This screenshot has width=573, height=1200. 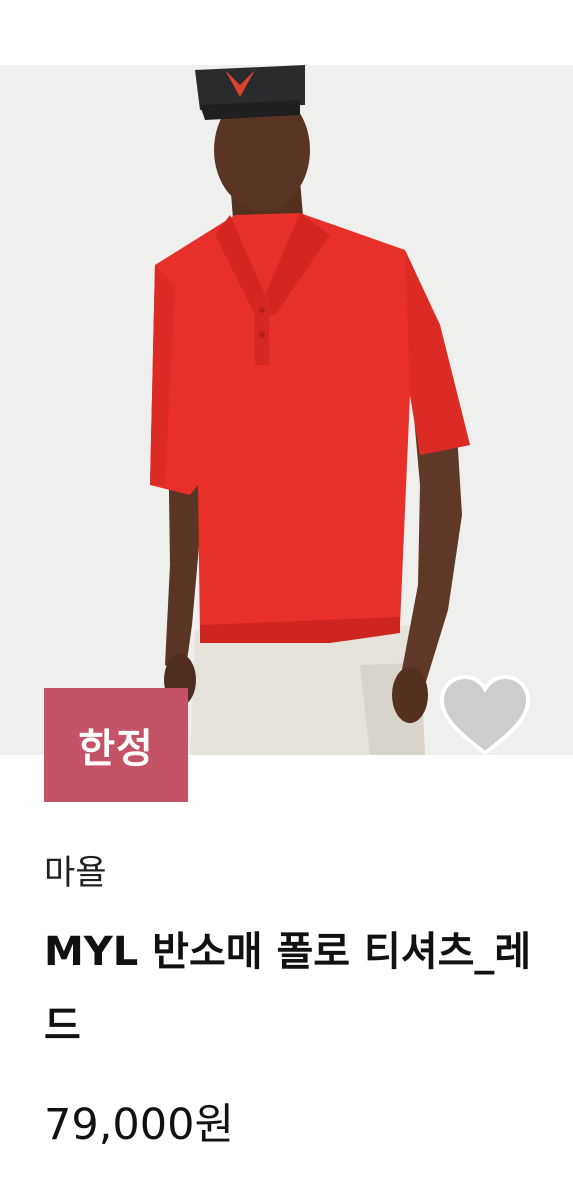 I want to click on heart-icon, so click(x=485, y=714).